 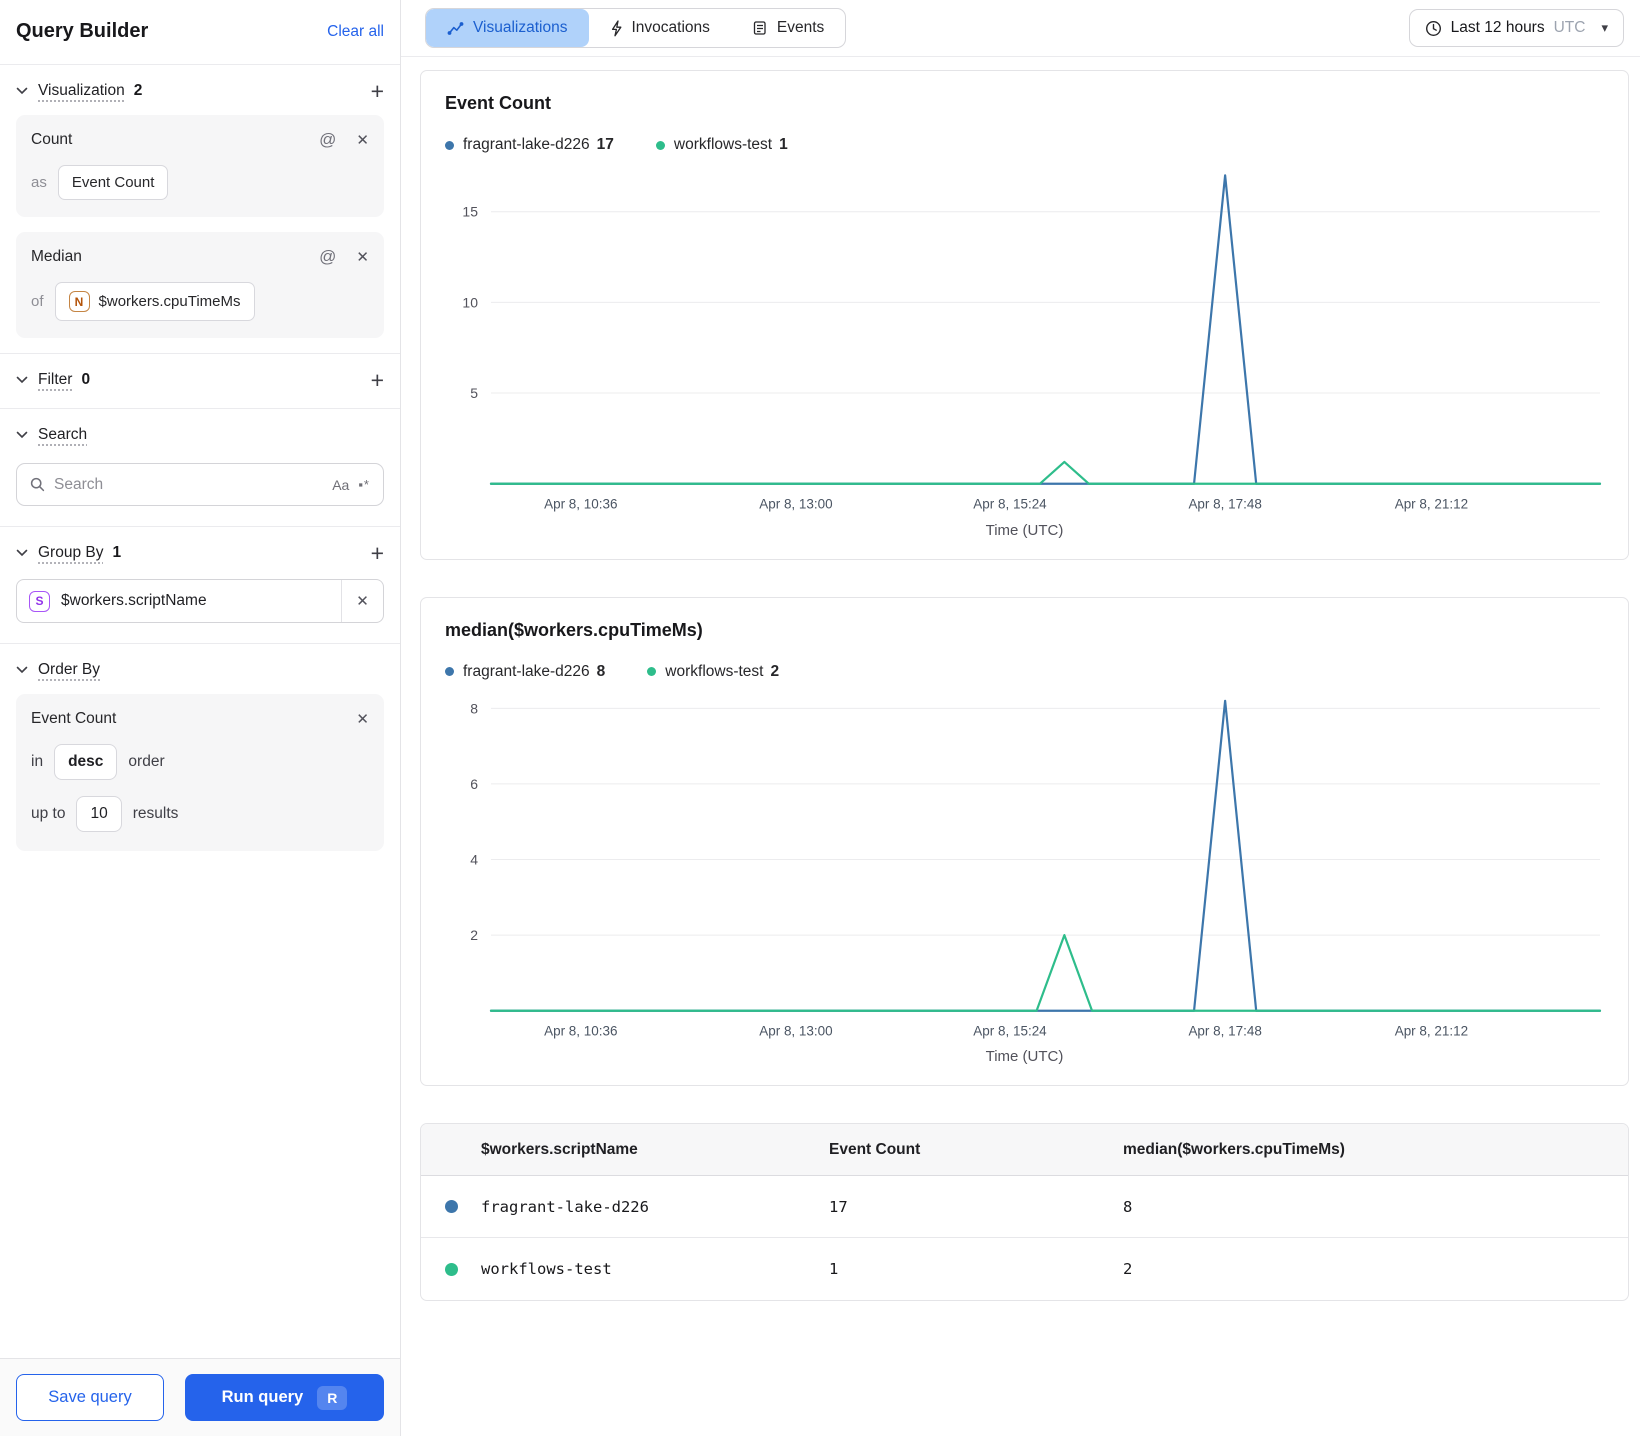 I want to click on order-by-label: Order By, so click(x=69, y=669).